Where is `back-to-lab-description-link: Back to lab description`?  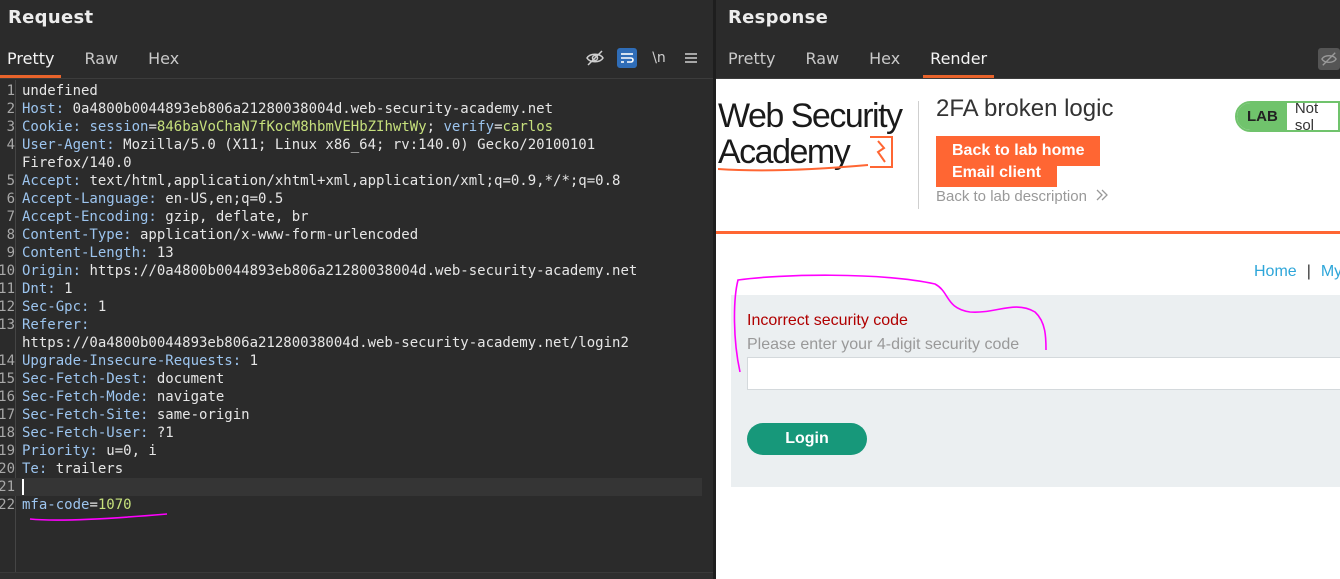
back-to-lab-description-link: Back to lab description is located at coordinates (1022, 196).